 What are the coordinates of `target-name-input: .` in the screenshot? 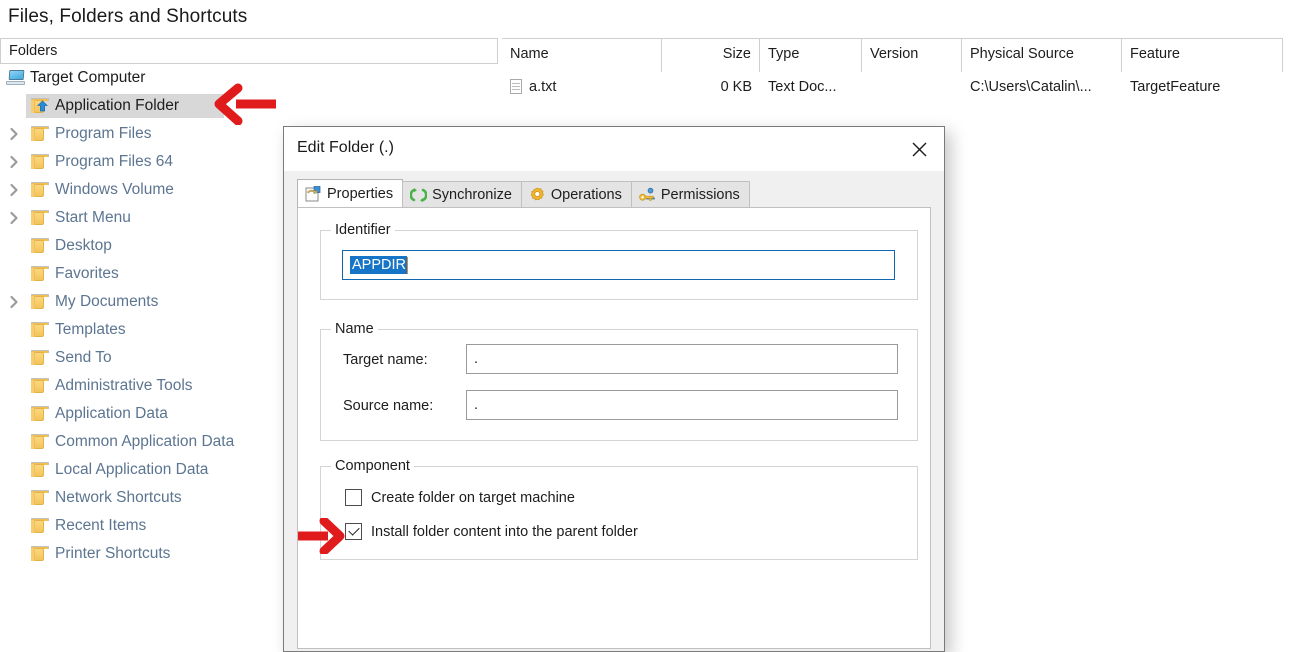 It's located at (682, 359).